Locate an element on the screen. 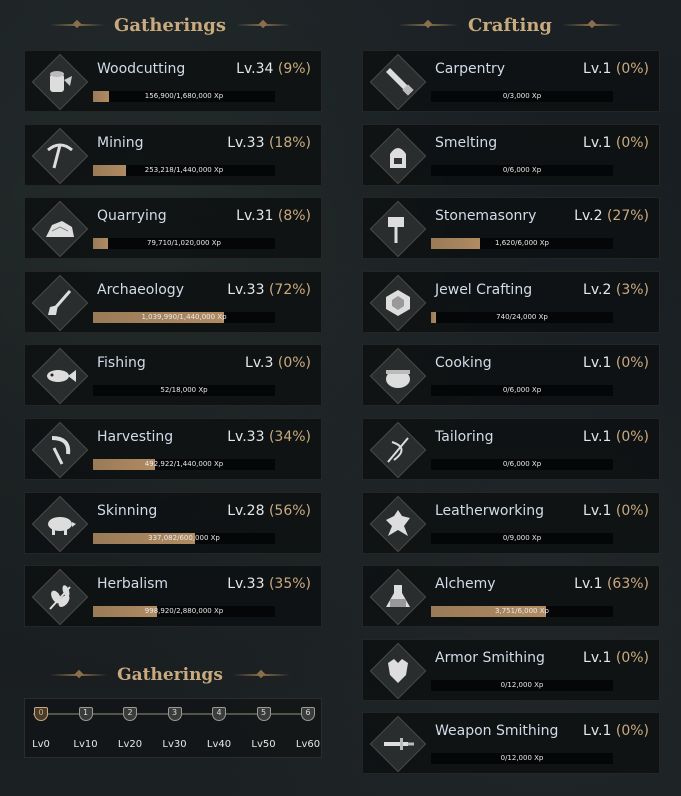 The height and width of the screenshot is (796, 681). skill-card-skinning: Skinning Lv.28 (56%) 337,082/600,000 Xp is located at coordinates (173, 522).